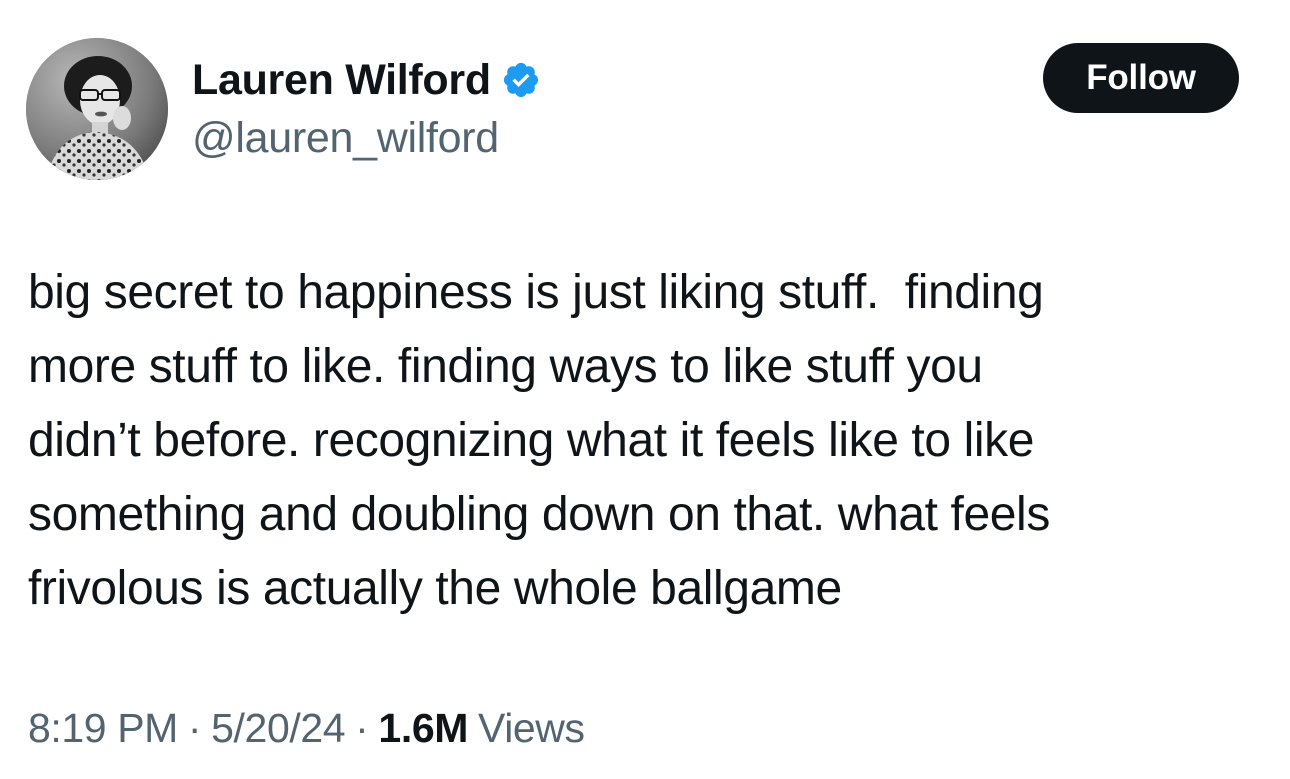  I want to click on avatar, so click(97, 109).